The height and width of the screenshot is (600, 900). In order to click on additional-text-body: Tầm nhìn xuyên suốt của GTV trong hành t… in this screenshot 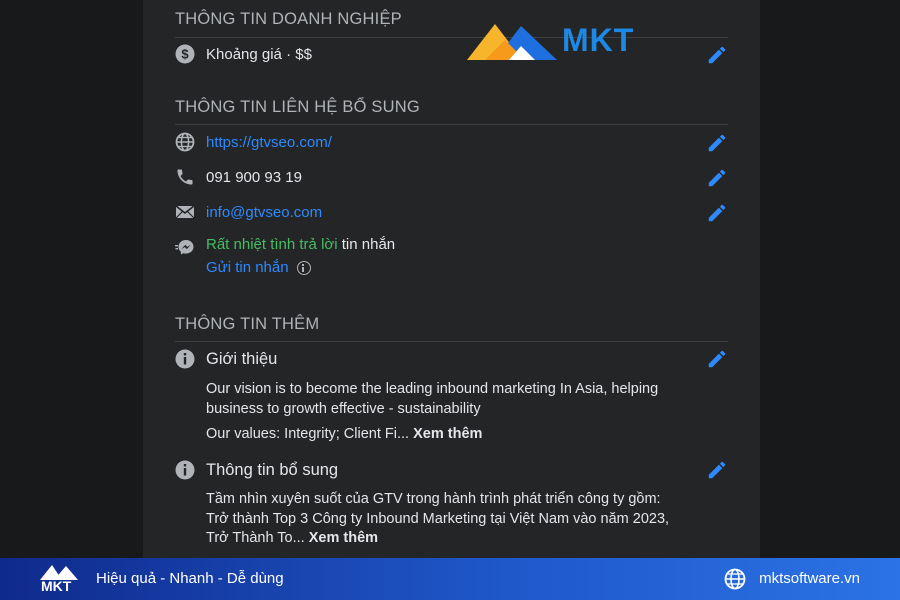, I will do `click(438, 518)`.